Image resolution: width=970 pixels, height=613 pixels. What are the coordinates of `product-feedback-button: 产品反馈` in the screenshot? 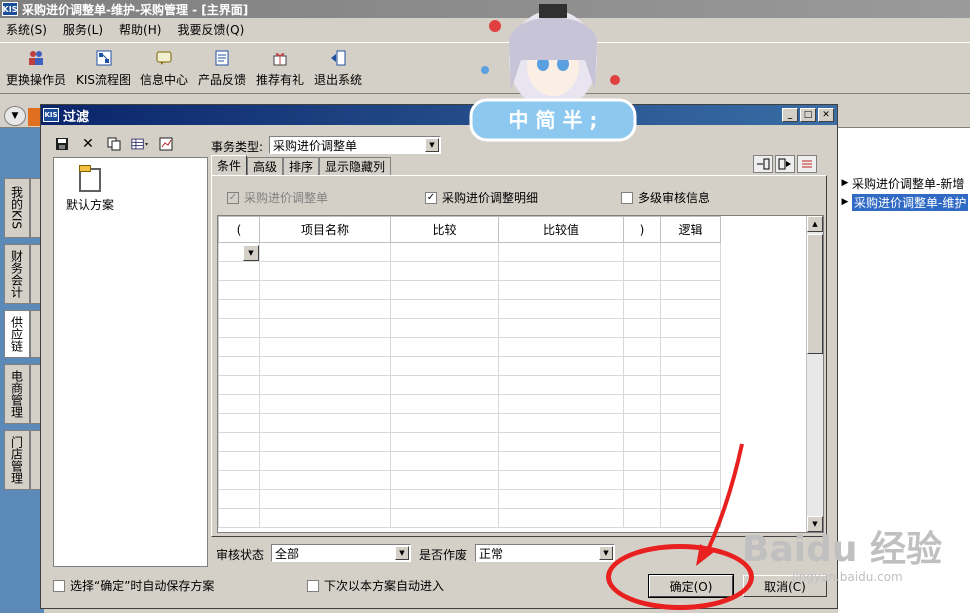 It's located at (222, 68).